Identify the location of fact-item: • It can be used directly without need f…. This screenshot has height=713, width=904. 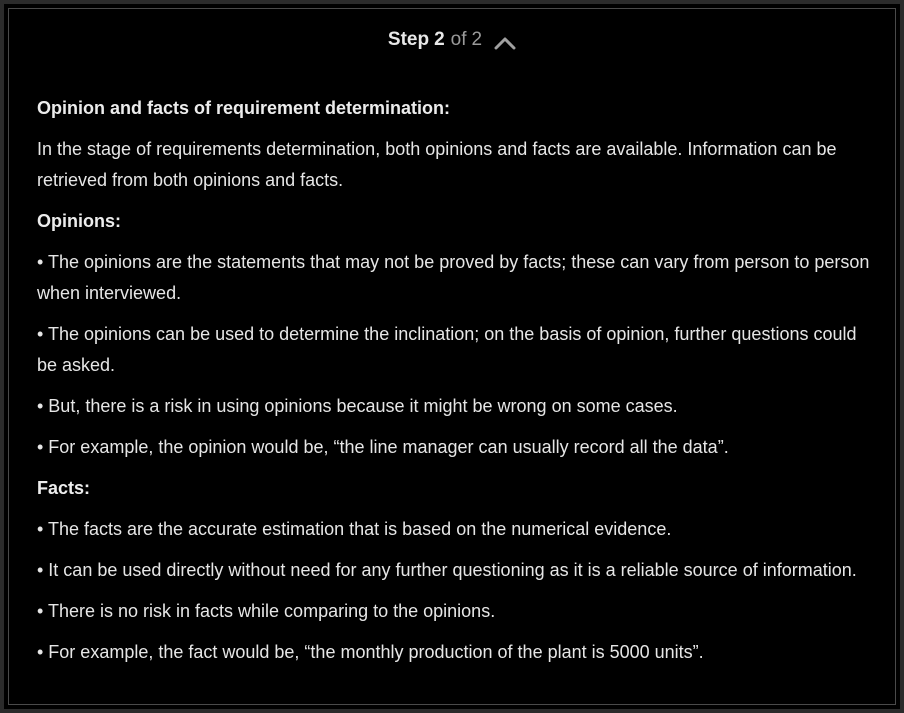
(447, 570).